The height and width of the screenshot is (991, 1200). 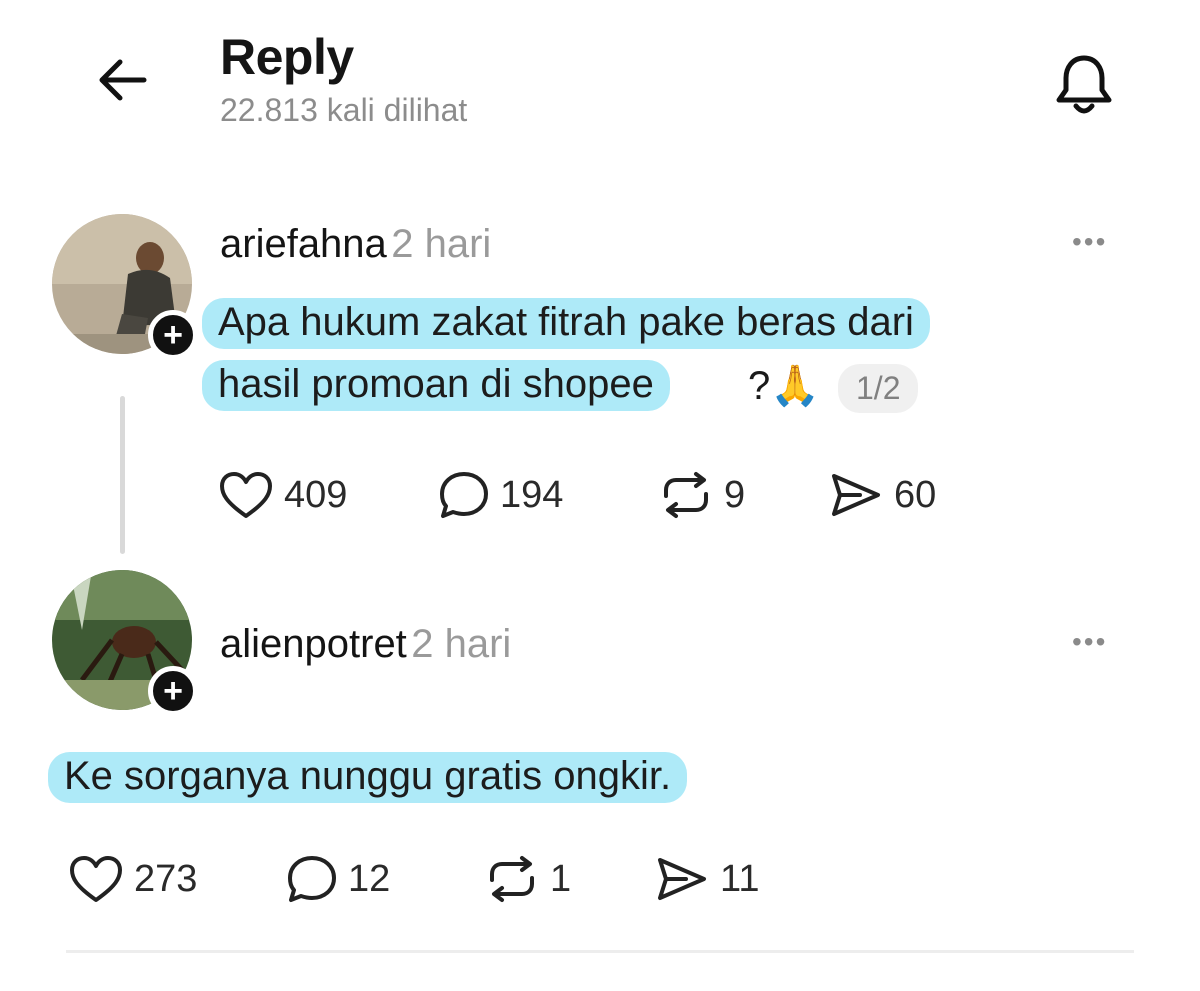 I want to click on arrow-left-icon, so click(x=123, y=80).